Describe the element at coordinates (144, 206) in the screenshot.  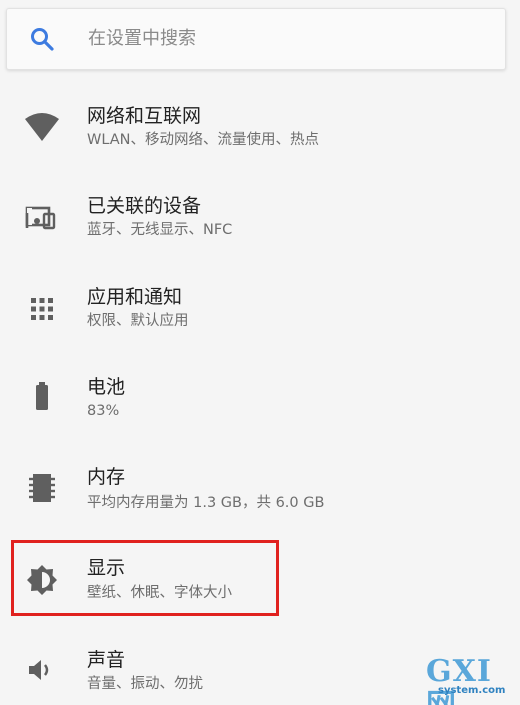
I see `settings-item-title: 已关联的设备` at that location.